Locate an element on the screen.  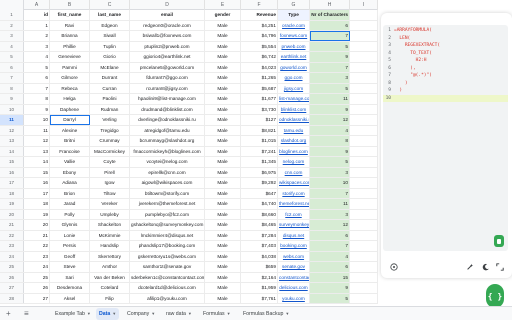
email-cell: pmcelane5@goworld.com is located at coordinates (167, 67).